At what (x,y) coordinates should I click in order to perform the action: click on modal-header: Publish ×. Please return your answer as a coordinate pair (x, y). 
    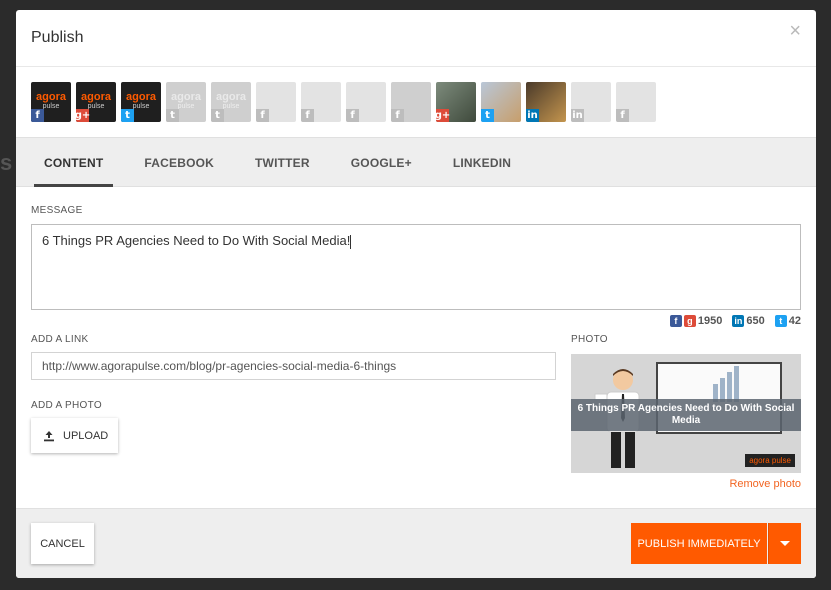
    Looking at the image, I should click on (416, 38).